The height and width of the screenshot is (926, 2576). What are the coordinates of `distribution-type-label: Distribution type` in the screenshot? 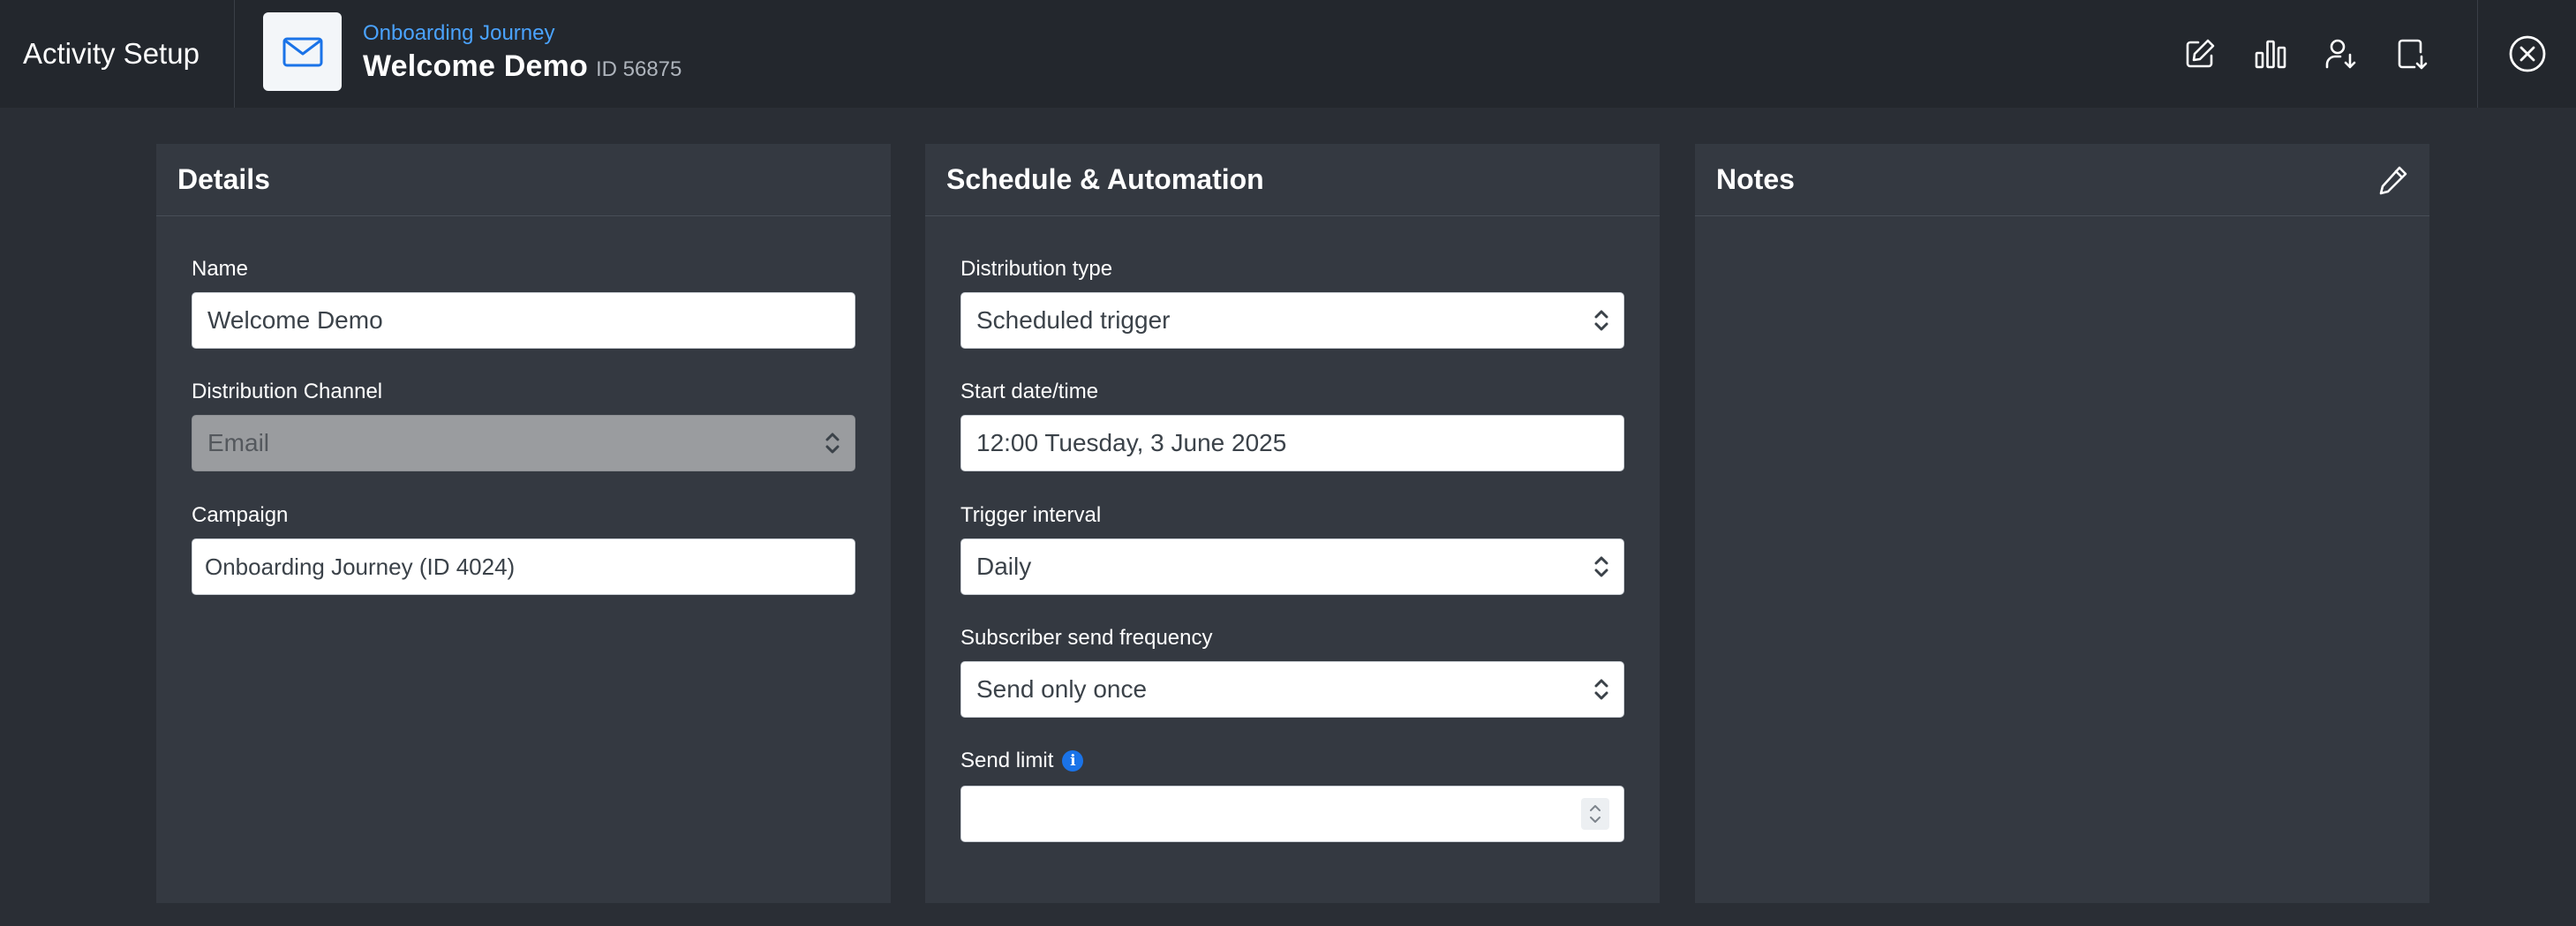 It's located at (1037, 269).